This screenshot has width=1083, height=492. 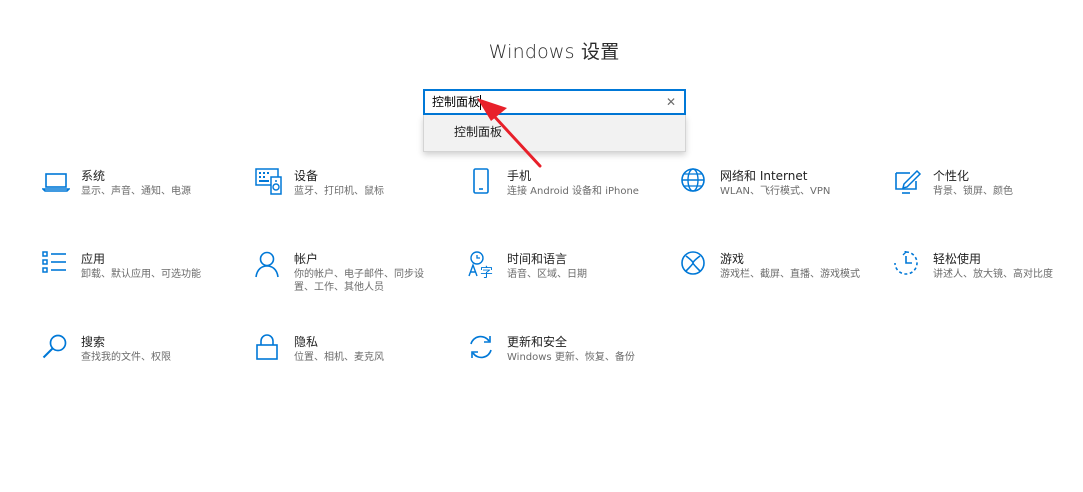 I want to click on settings-tile-accounts: 帐户 你的帐户、电子邮件、同步设置、工作、其他人员, so click(x=355, y=279).